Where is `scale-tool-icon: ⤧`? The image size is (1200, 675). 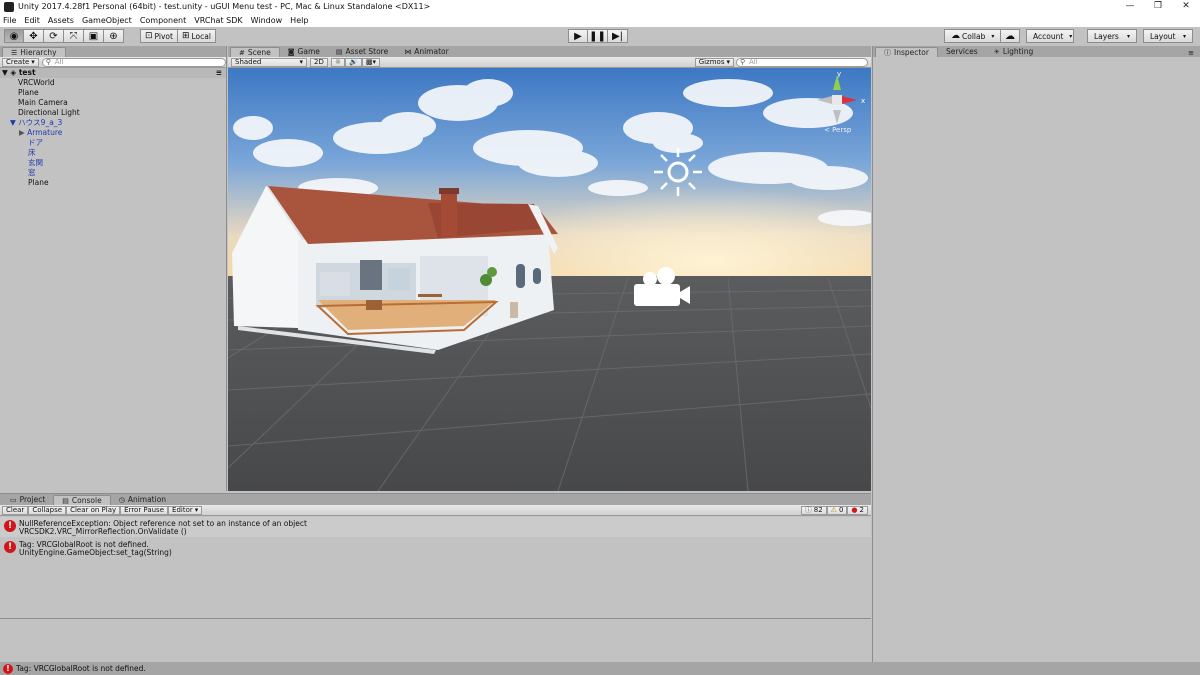
scale-tool-icon: ⤧ is located at coordinates (74, 36).